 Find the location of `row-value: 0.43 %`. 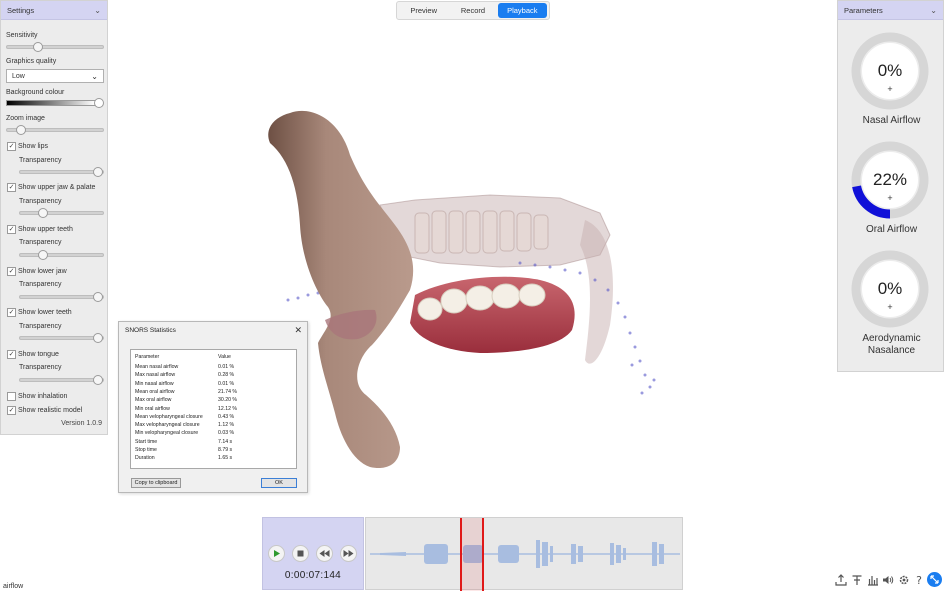

row-value: 0.43 % is located at coordinates (226, 416).